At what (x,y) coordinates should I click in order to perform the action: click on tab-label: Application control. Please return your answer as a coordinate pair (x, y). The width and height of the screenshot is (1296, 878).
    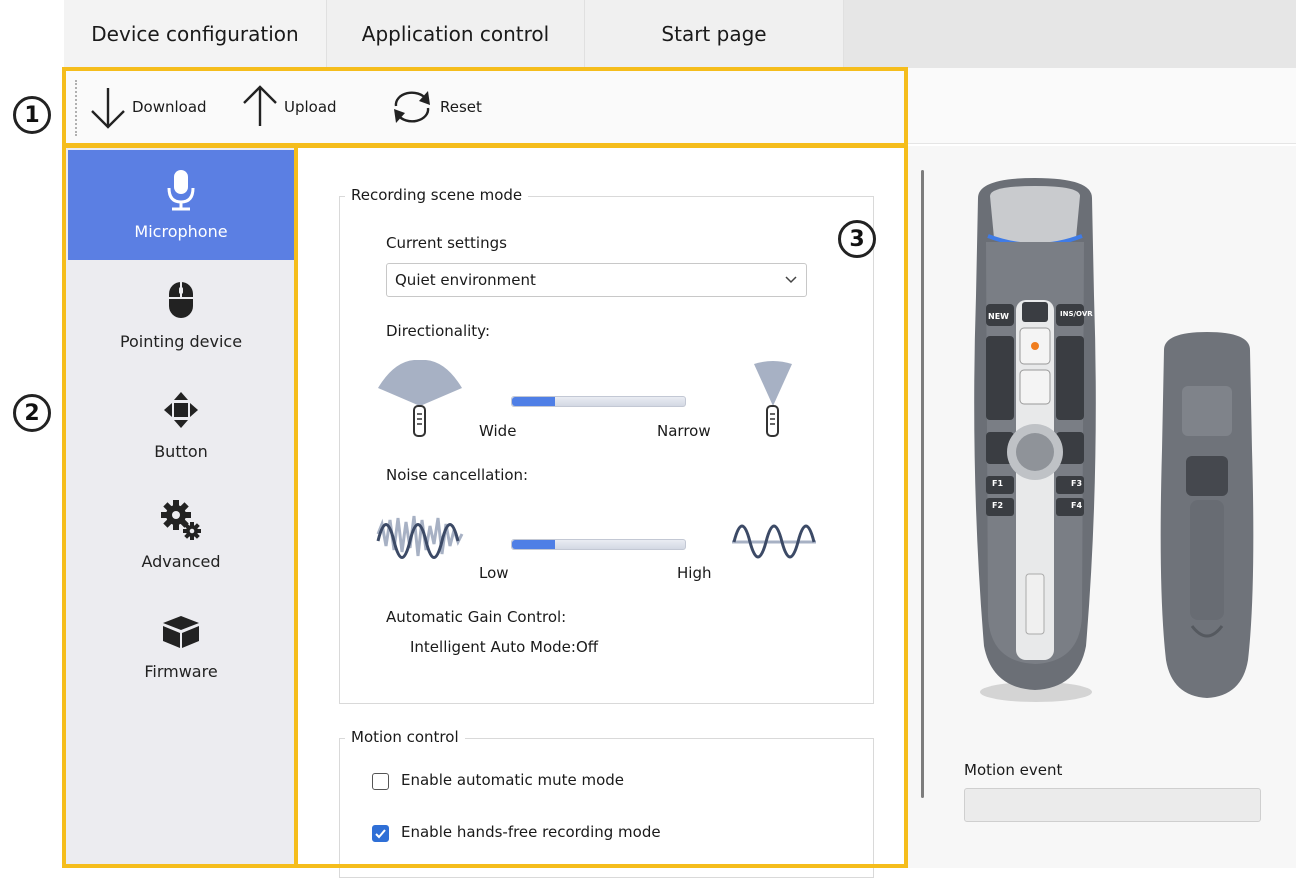
    Looking at the image, I should click on (455, 34).